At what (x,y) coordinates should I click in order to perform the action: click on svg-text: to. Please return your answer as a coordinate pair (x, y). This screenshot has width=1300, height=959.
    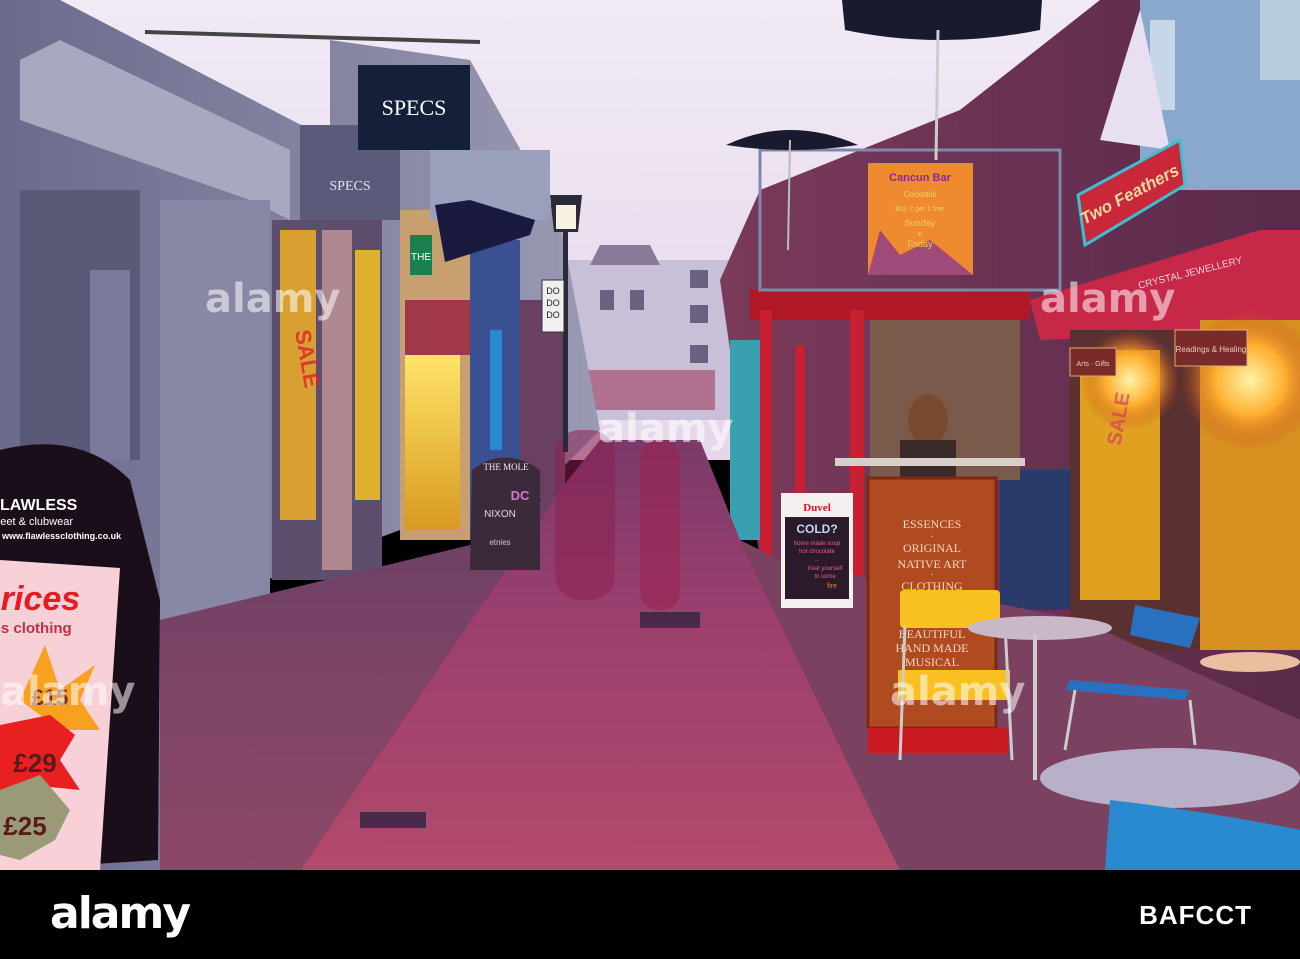
    Looking at the image, I should click on (920, 235).